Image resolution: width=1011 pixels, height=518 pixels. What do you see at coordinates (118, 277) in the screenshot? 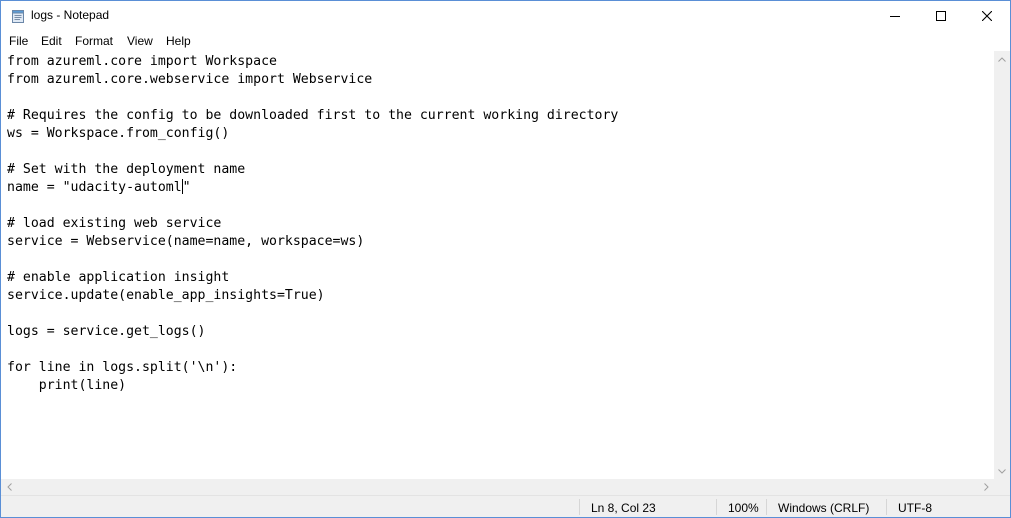
I see `editor-line: # enable application insight` at bounding box center [118, 277].